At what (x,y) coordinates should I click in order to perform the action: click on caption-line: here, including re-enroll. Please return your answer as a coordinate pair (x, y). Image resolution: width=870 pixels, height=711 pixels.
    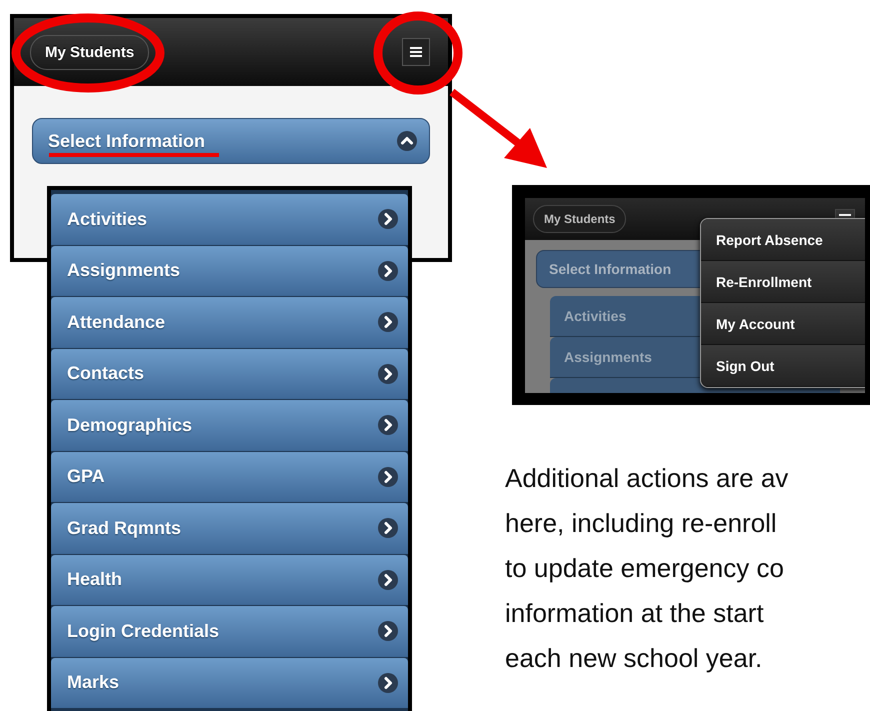
    Looking at the image, I should click on (641, 523).